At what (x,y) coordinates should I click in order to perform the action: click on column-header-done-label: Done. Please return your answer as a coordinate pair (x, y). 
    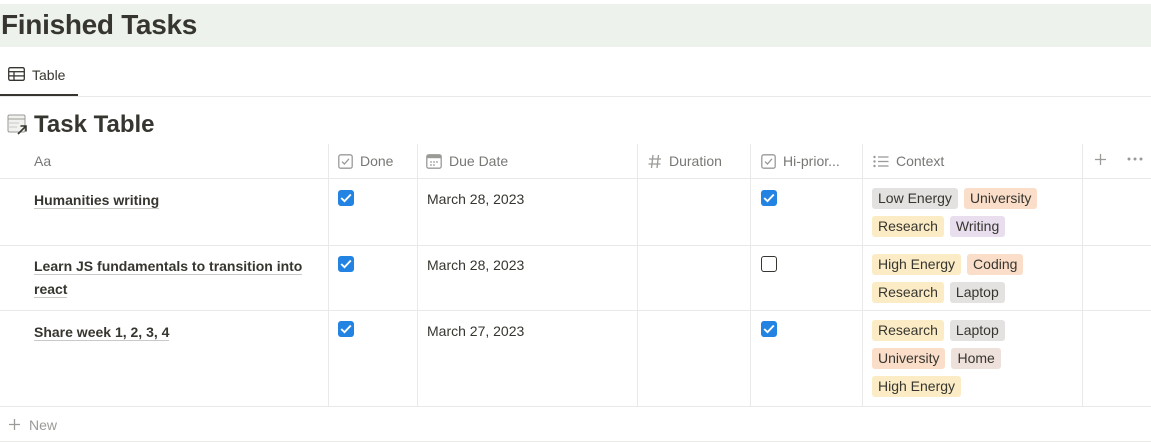
    Looking at the image, I should click on (377, 161).